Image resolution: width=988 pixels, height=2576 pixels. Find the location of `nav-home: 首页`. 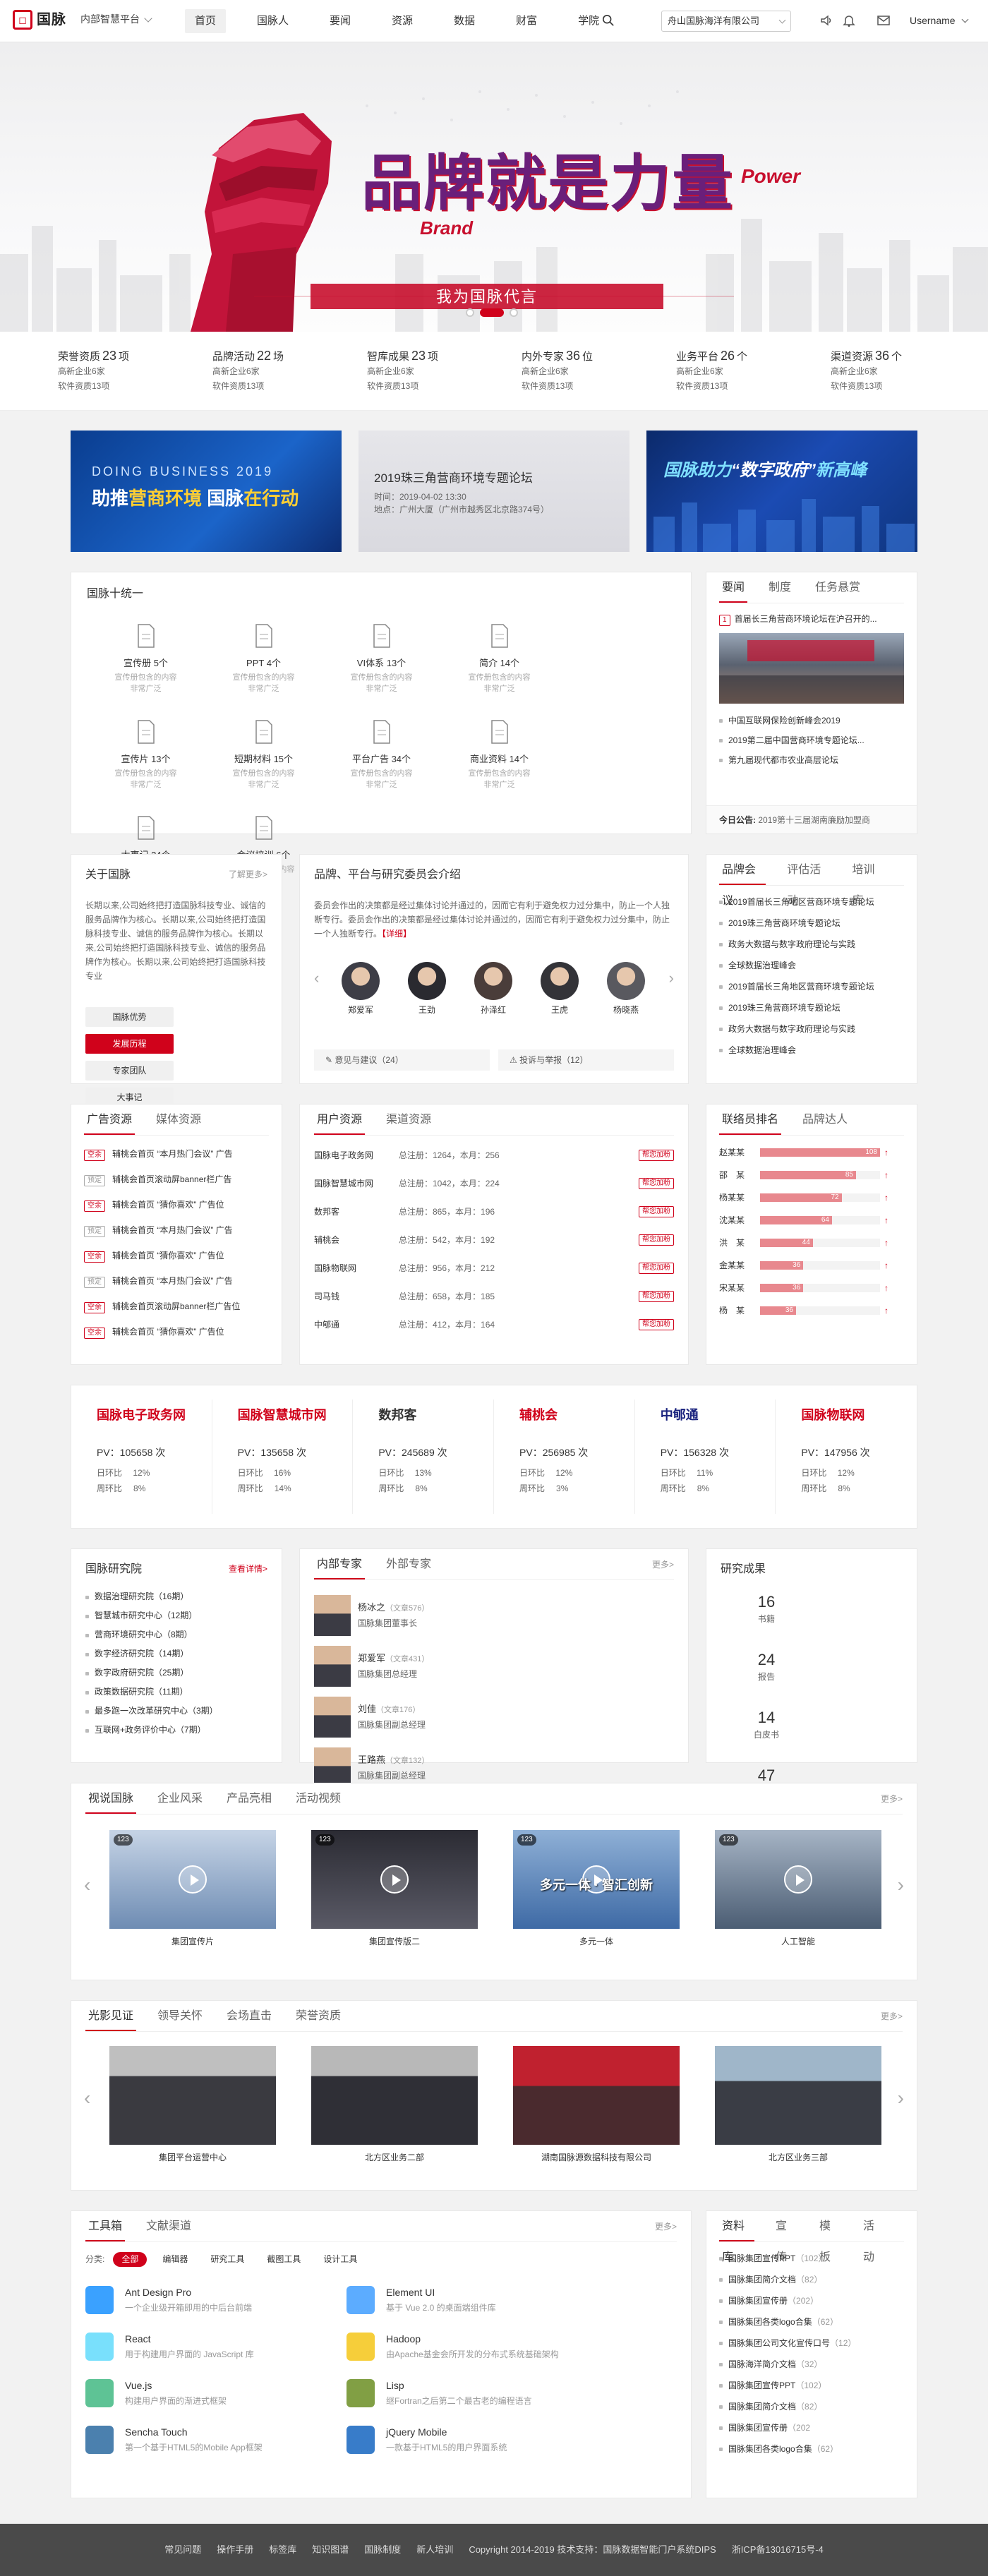

nav-home: 首页 is located at coordinates (206, 21).